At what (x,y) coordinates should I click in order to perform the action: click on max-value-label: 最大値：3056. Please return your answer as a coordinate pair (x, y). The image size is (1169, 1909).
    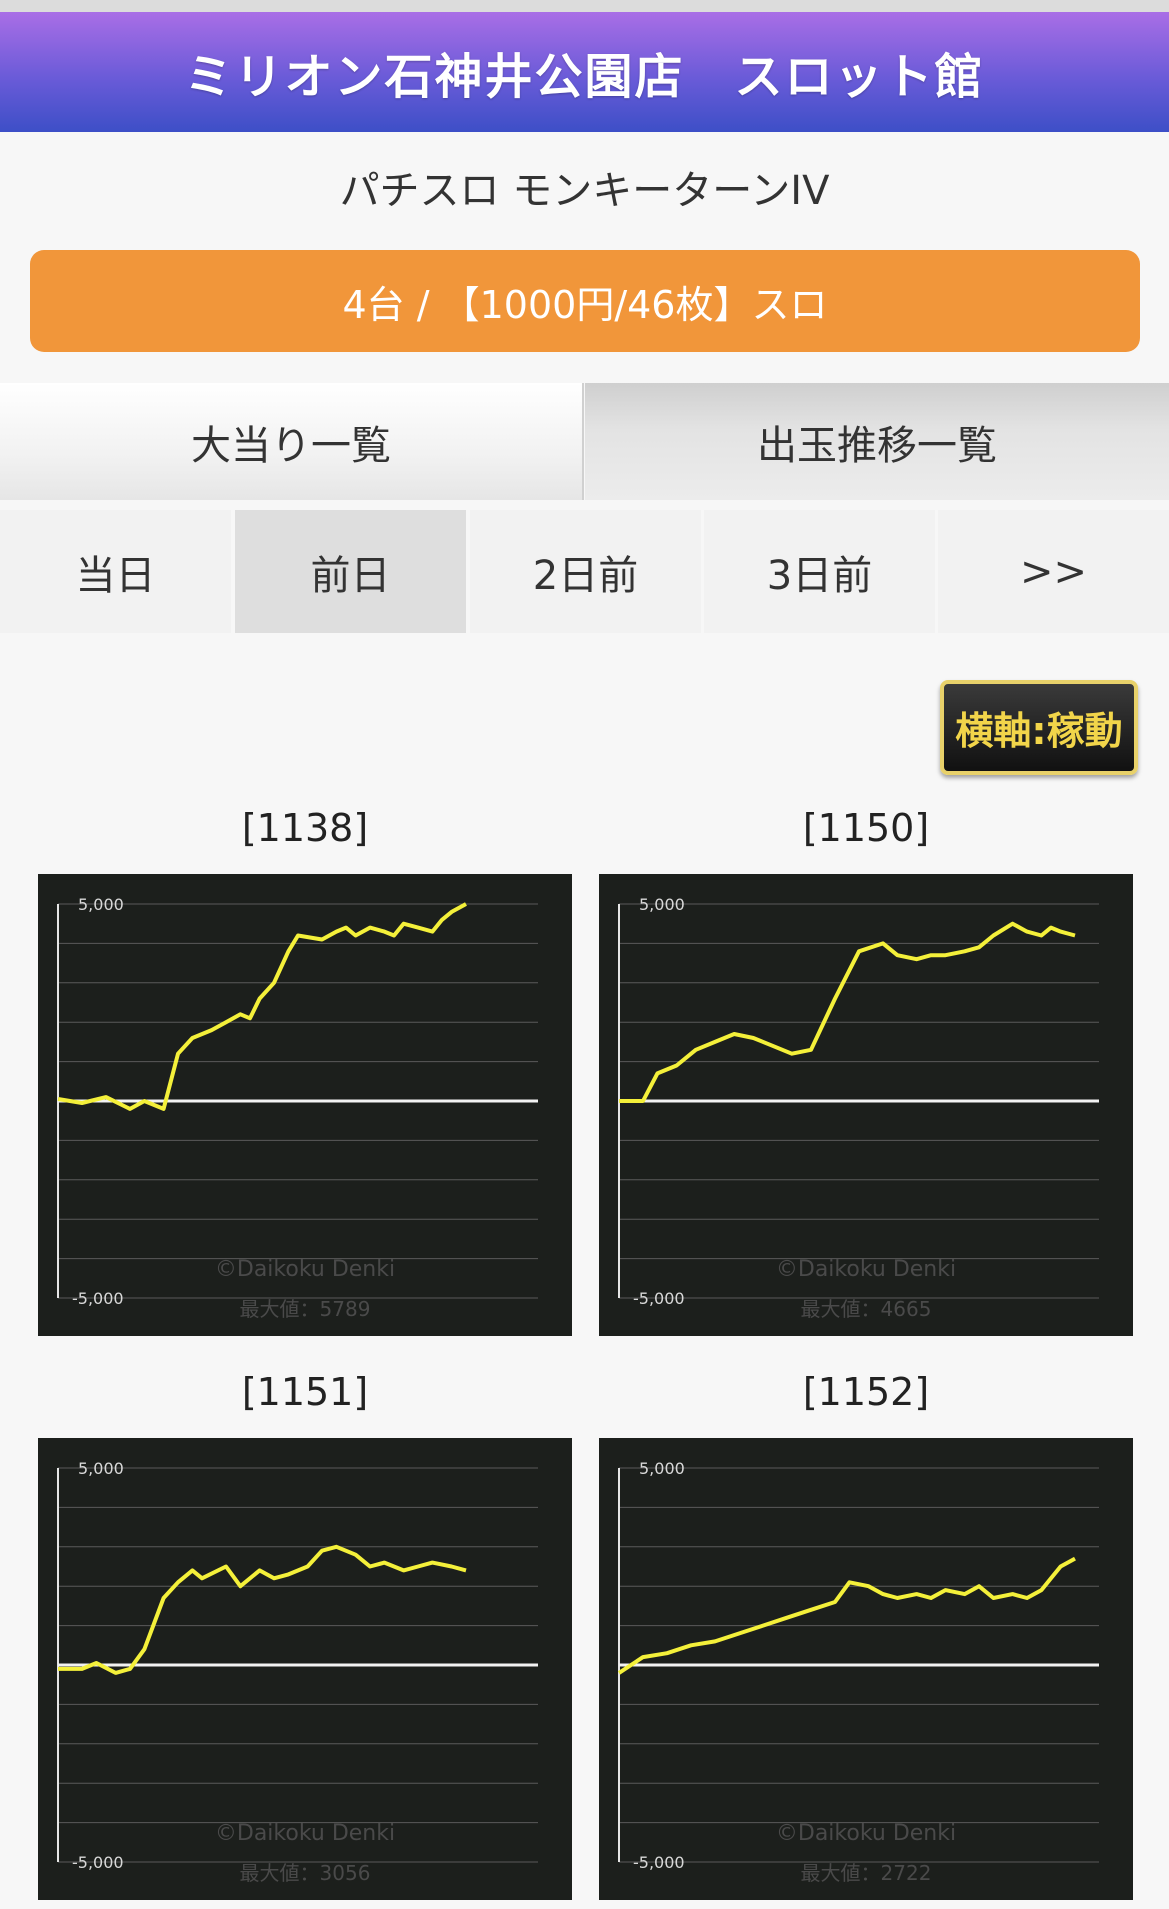
    Looking at the image, I should click on (305, 1873).